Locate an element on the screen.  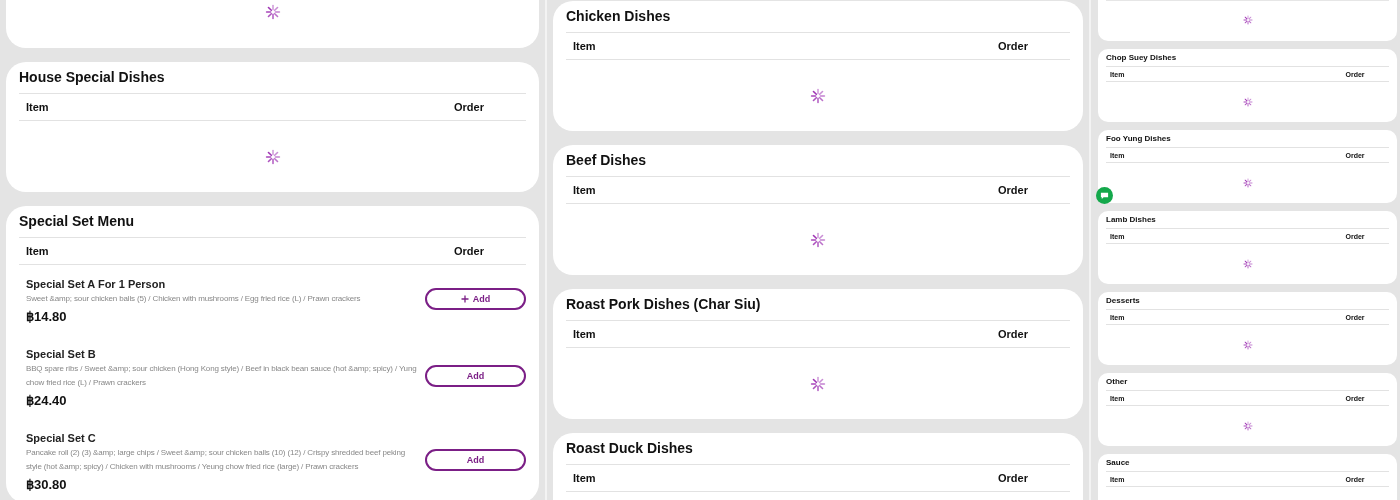
section-title: Foo Yung Dishes is located at coordinates (1139, 139).